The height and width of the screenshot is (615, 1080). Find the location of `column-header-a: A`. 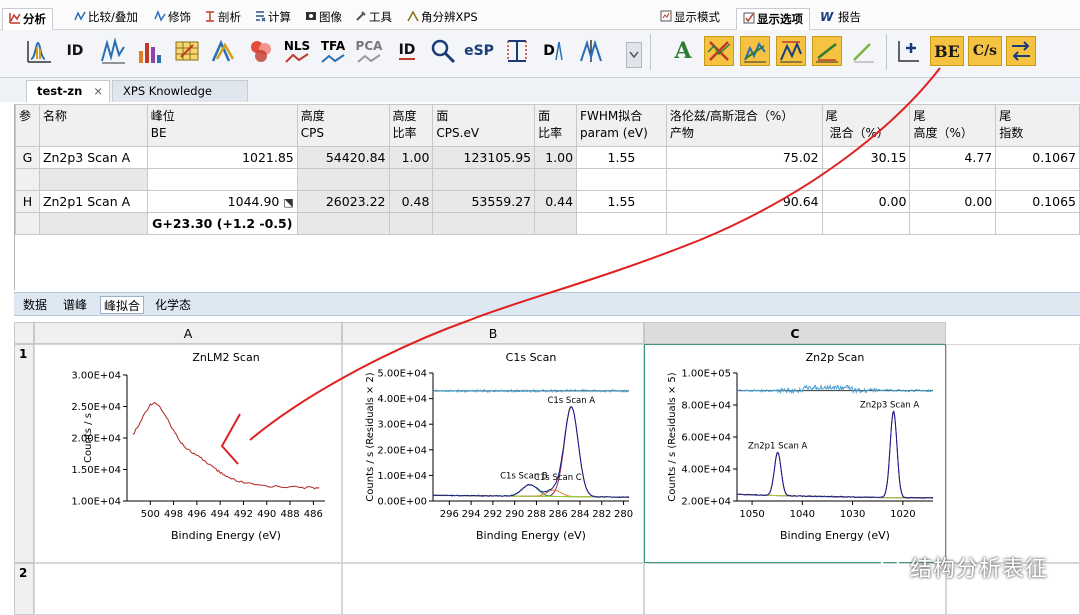

column-header-a: A is located at coordinates (188, 333).